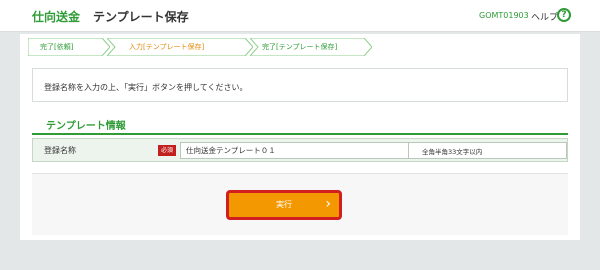 This screenshot has width=600, height=270. Describe the element at coordinates (295, 150) in the screenshot. I see `template-name-input` at that location.